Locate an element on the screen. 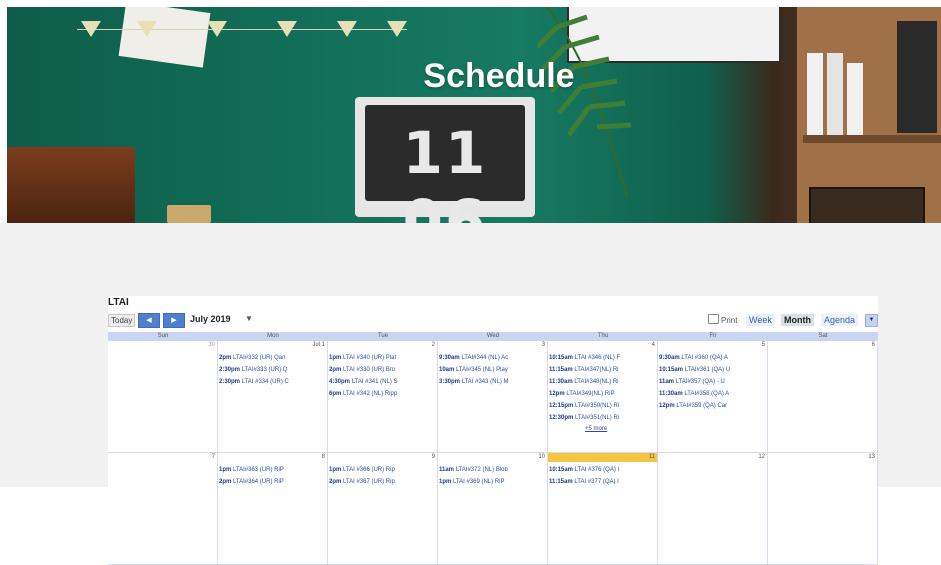 This screenshot has width=941, height=565. prev-month-button: ◀ is located at coordinates (149, 320).